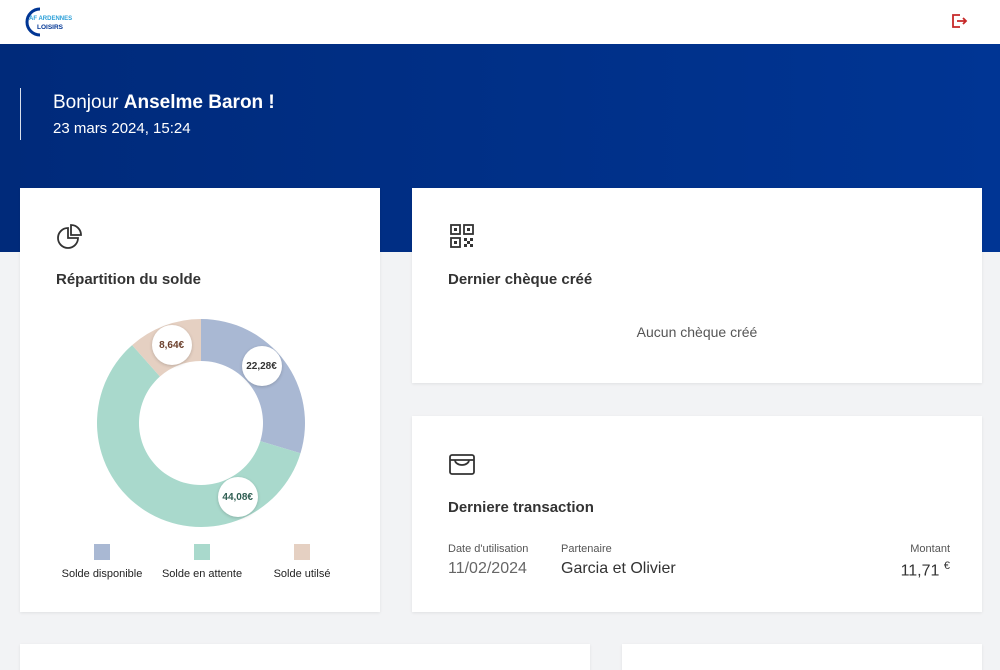 The width and height of the screenshot is (1000, 670). What do you see at coordinates (520, 279) in the screenshot?
I see `cheque-title: Dernier chèque créé` at bounding box center [520, 279].